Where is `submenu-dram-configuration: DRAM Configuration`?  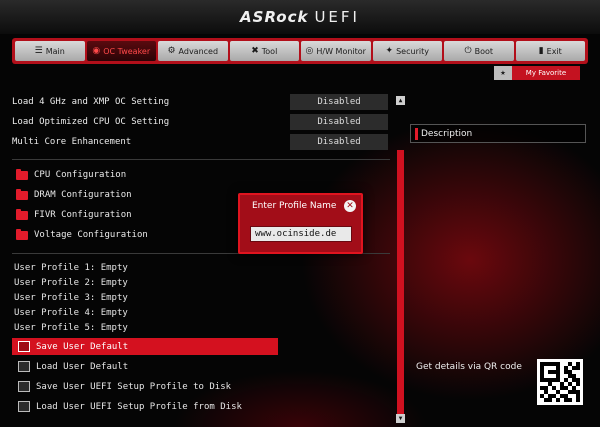
submenu-dram-configuration: DRAM Configuration is located at coordinates (74, 195).